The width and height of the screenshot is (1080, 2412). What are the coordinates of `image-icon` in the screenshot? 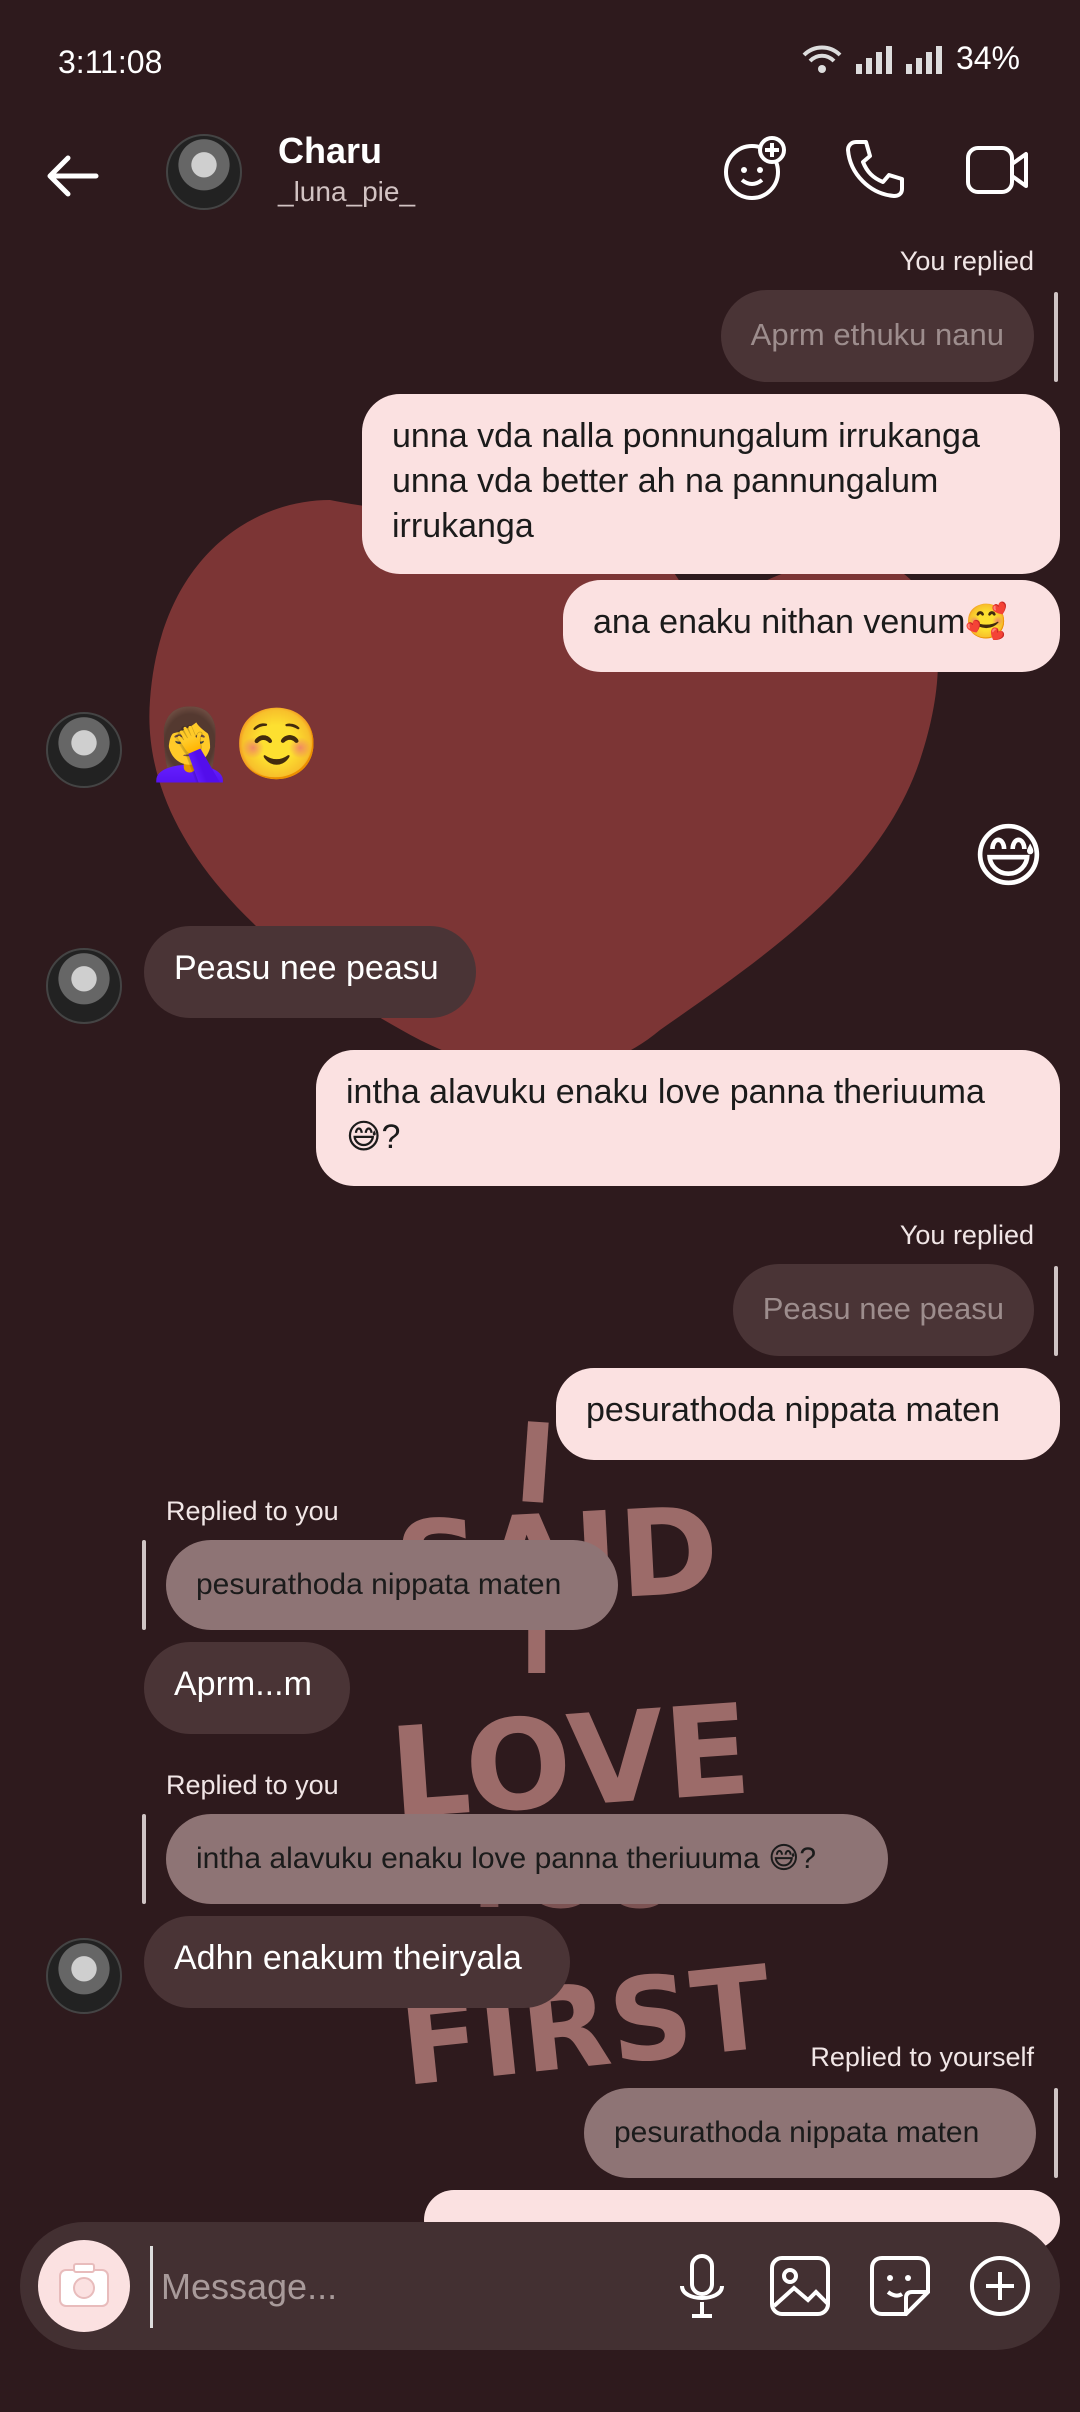 It's located at (800, 2286).